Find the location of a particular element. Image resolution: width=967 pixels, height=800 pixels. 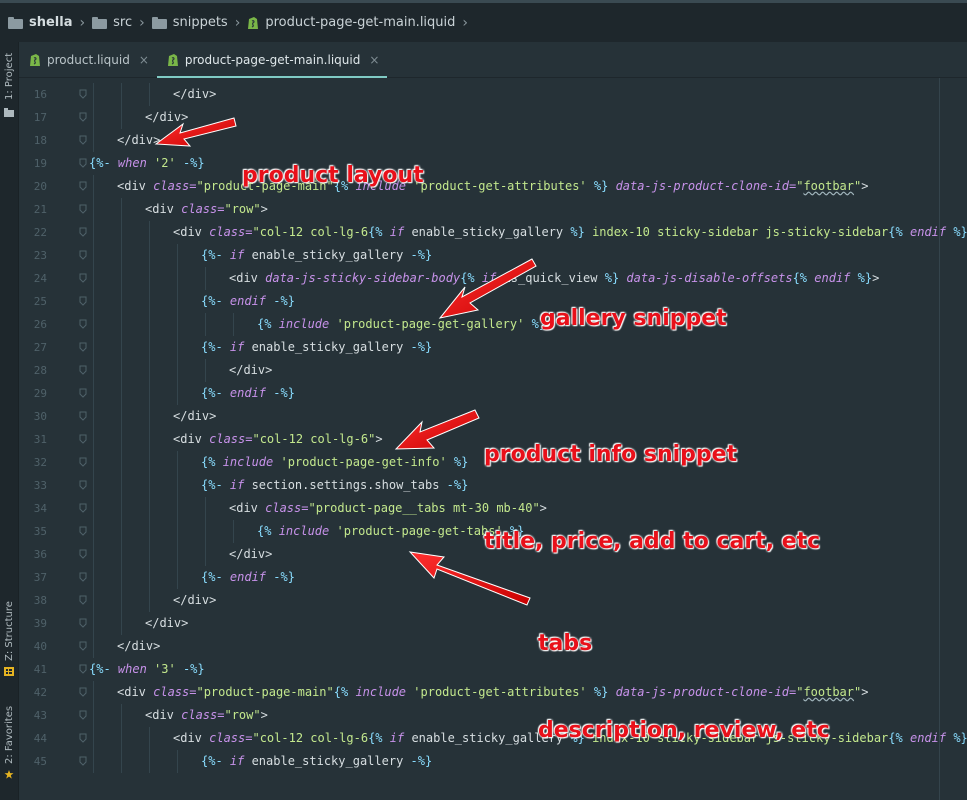

code-line: 40 </div> is located at coordinates (493, 646).